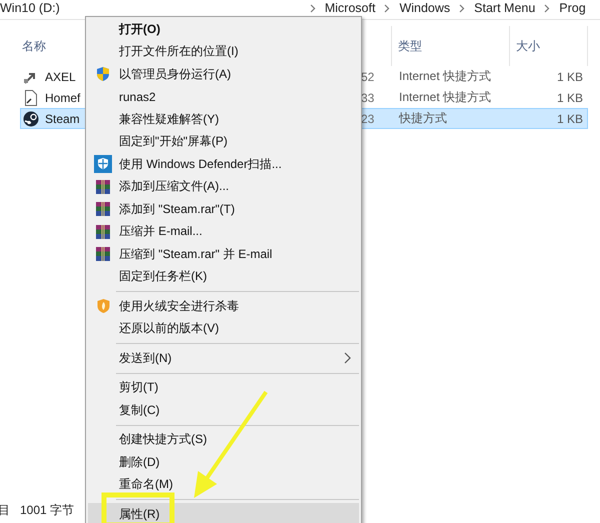  Describe the element at coordinates (62, 119) in the screenshot. I see `file-name: Steam` at that location.